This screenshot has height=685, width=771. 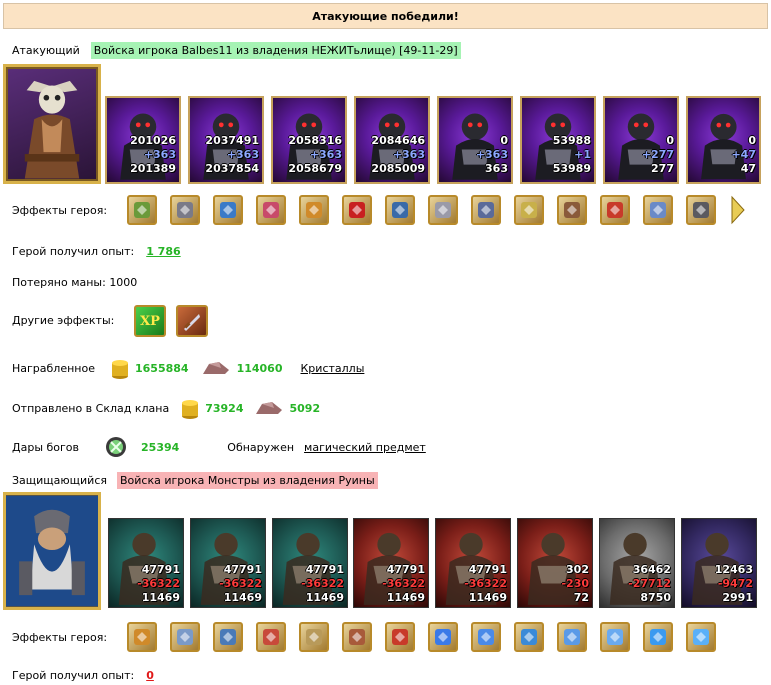 I want to click on blue-pick-icon, so click(x=572, y=637).